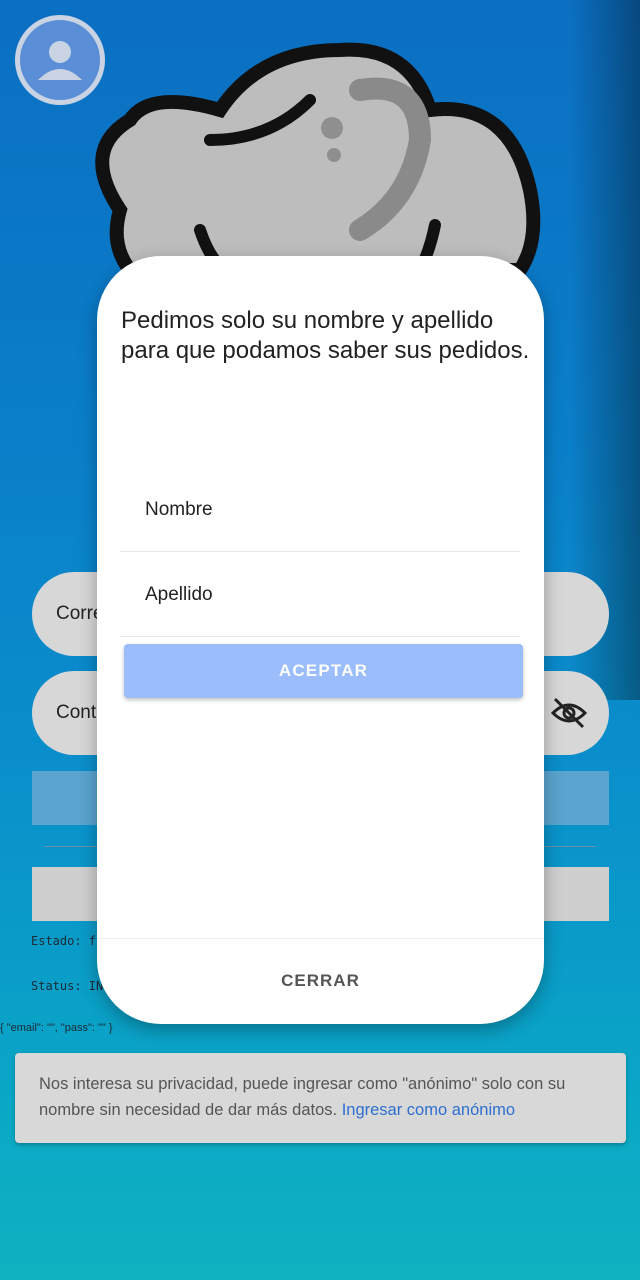 This screenshot has width=640, height=1280. What do you see at coordinates (323, 671) in the screenshot?
I see `accept-button: ACEPTAR` at bounding box center [323, 671].